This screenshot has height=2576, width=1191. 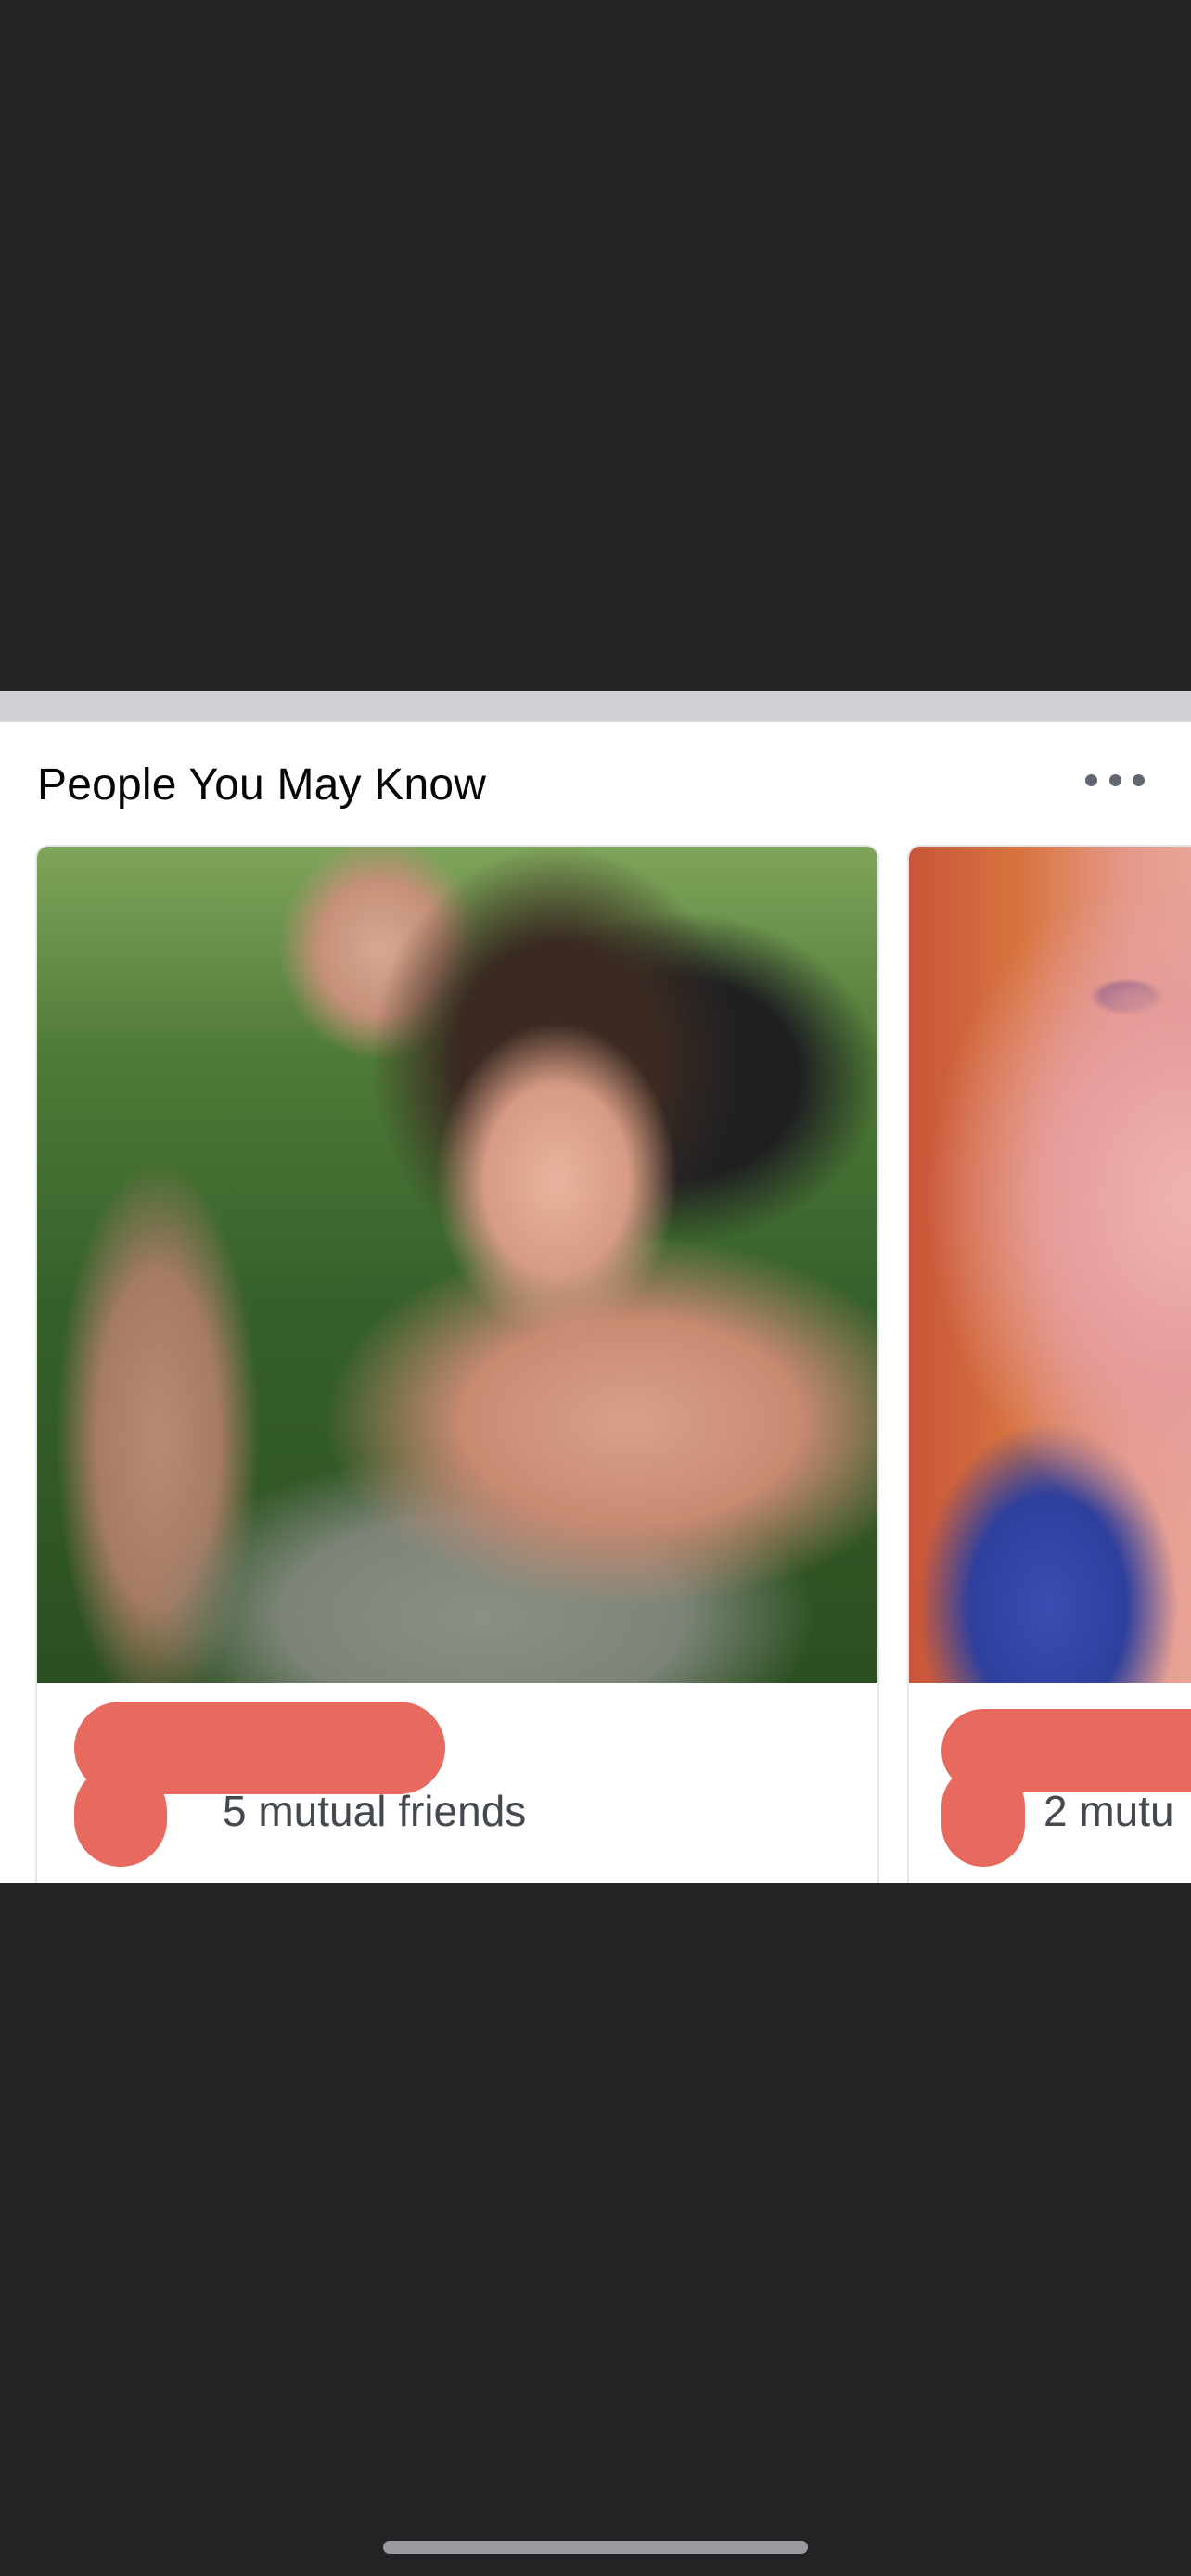 I want to click on mutual-friends-count: 5 mutual friends, so click(x=375, y=1811).